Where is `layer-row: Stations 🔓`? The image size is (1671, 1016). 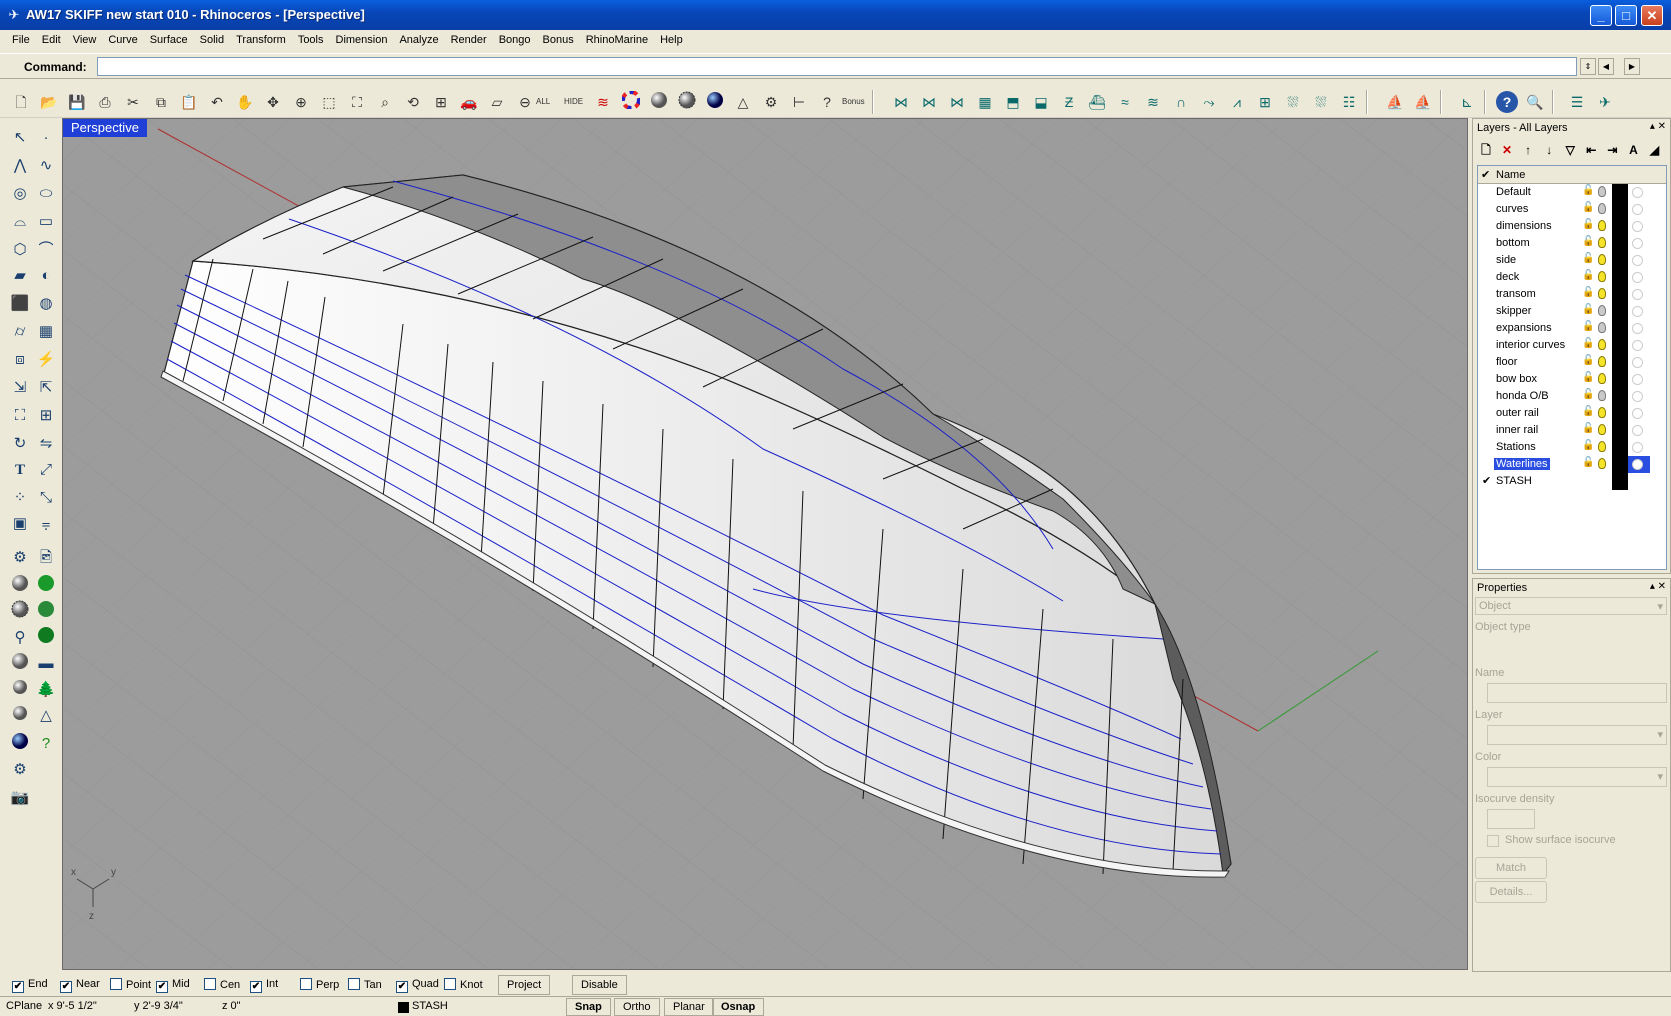
layer-row: Stations 🔓 is located at coordinates (1572, 447).